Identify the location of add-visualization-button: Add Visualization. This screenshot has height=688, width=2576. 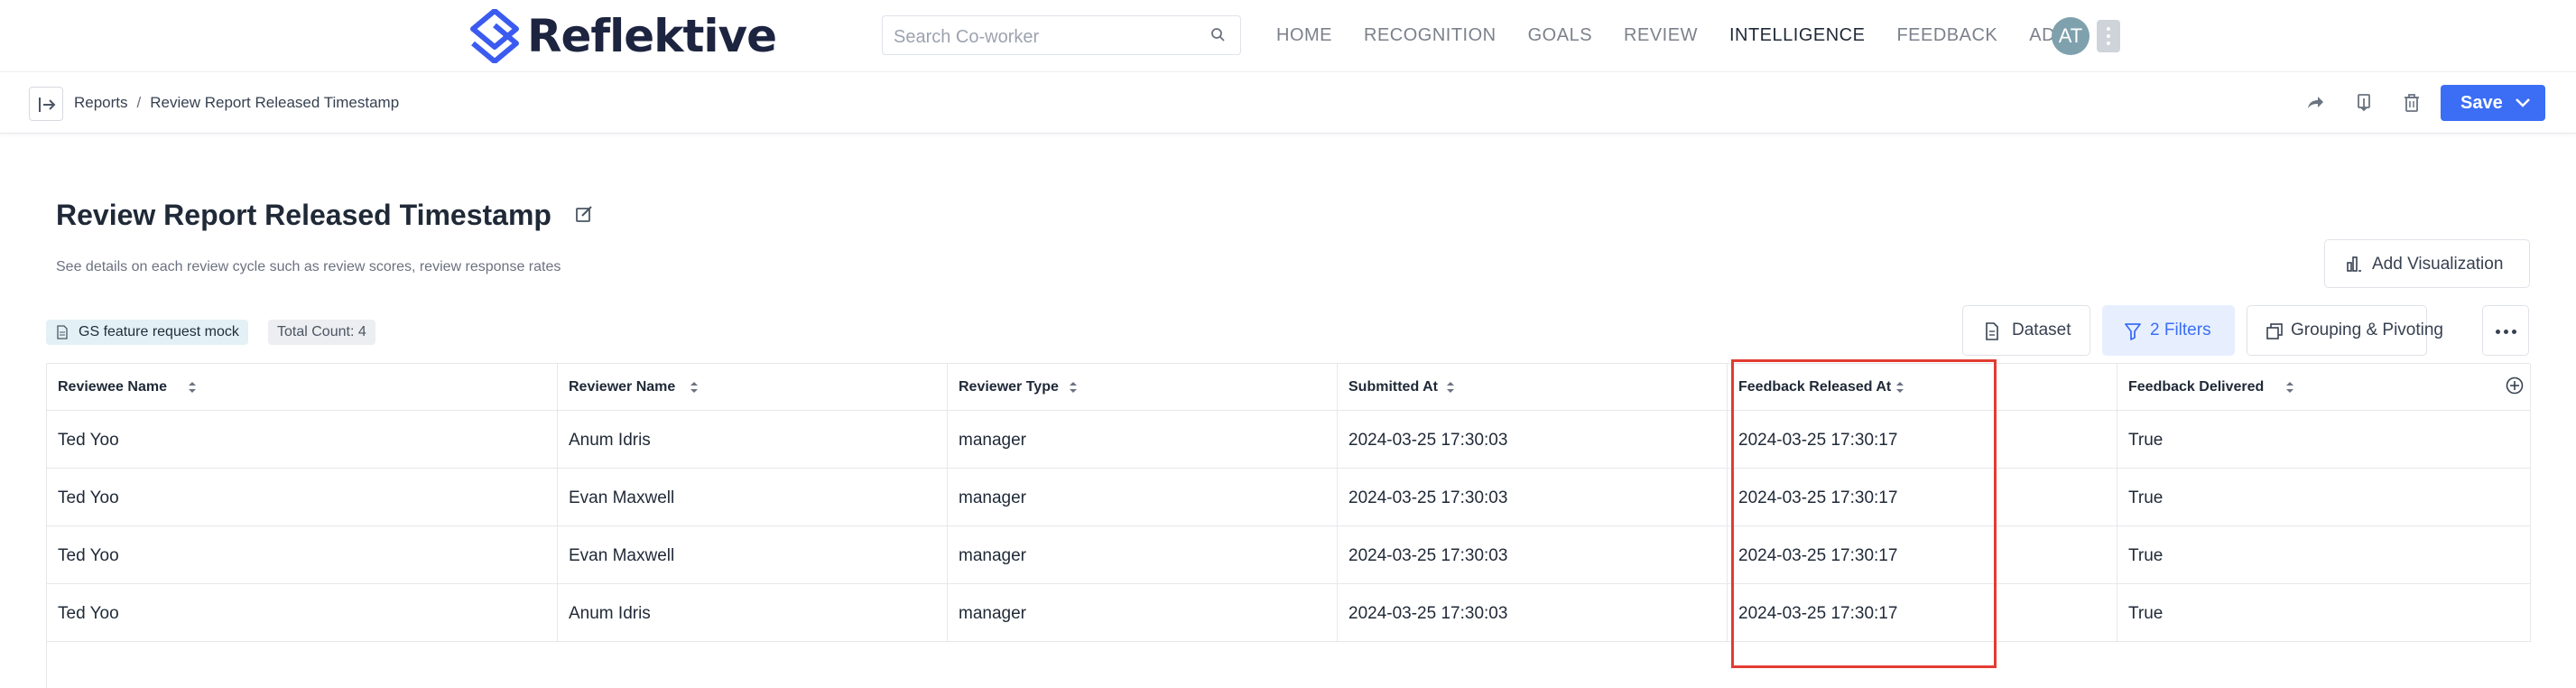
(2427, 263).